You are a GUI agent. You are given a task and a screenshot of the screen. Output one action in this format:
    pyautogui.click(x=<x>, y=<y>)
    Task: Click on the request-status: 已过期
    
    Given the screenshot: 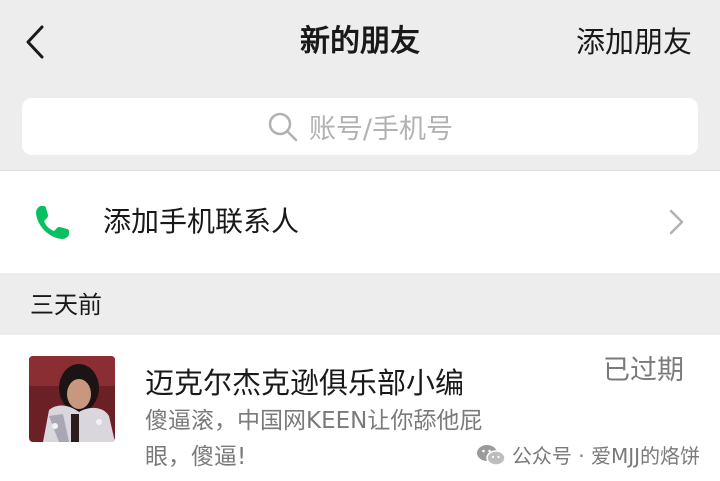 What is the action you would take?
    pyautogui.click(x=643, y=370)
    